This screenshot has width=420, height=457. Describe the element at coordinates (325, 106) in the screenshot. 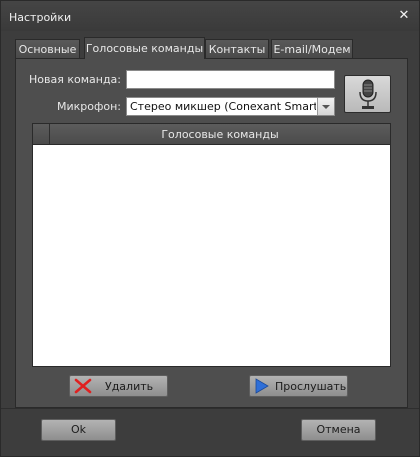

I see `chevron-down-icon` at that location.